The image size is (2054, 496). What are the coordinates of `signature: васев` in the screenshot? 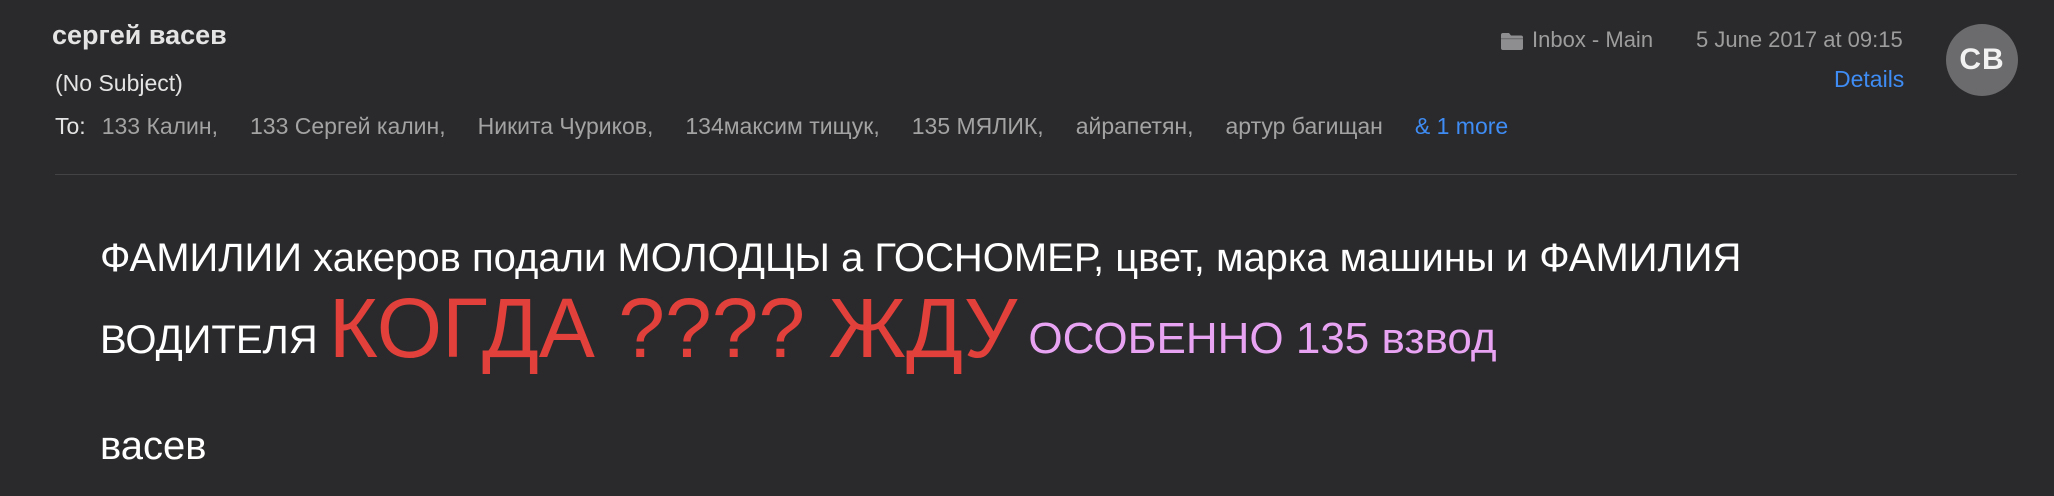 It's located at (153, 446).